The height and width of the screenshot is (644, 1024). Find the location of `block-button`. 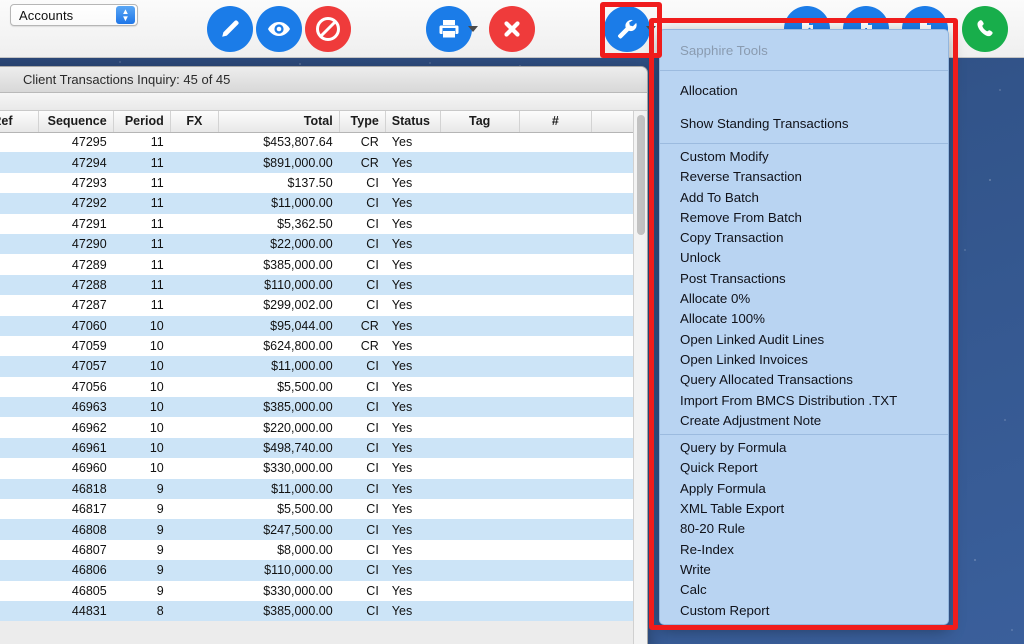

block-button is located at coordinates (328, 29).